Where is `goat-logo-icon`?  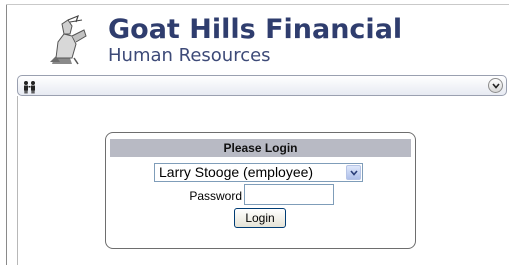
goat-logo-icon is located at coordinates (68, 41).